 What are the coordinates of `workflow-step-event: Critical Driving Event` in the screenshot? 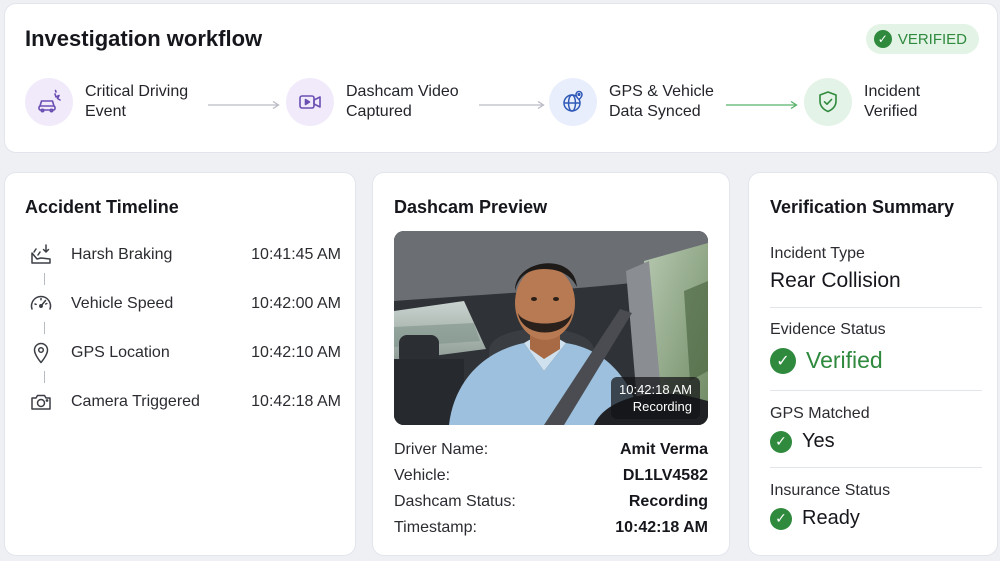 It's located at (106, 102).